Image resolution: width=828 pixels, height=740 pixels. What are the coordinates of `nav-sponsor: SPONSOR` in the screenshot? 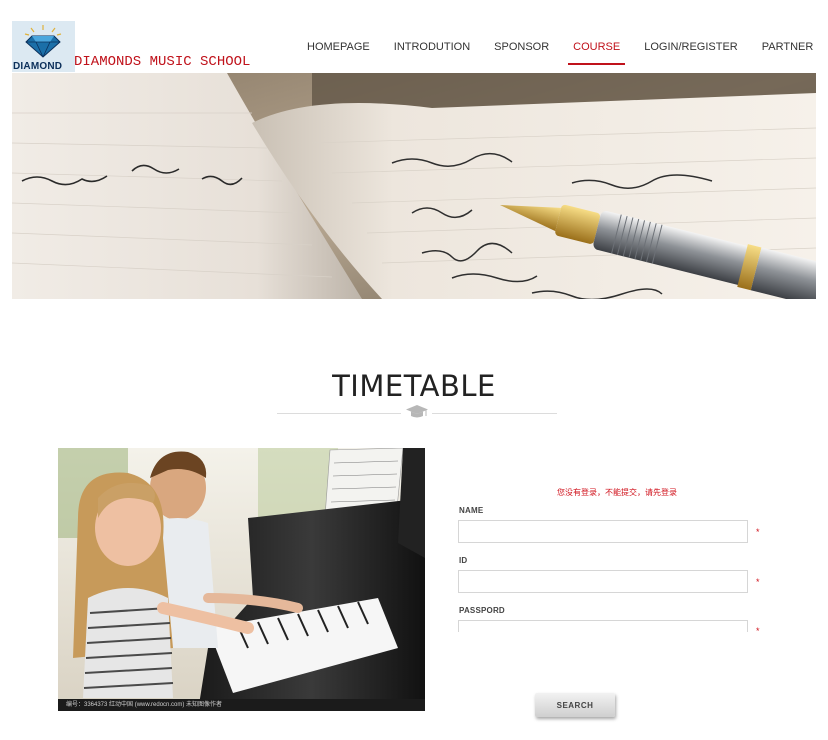 It's located at (521, 51).